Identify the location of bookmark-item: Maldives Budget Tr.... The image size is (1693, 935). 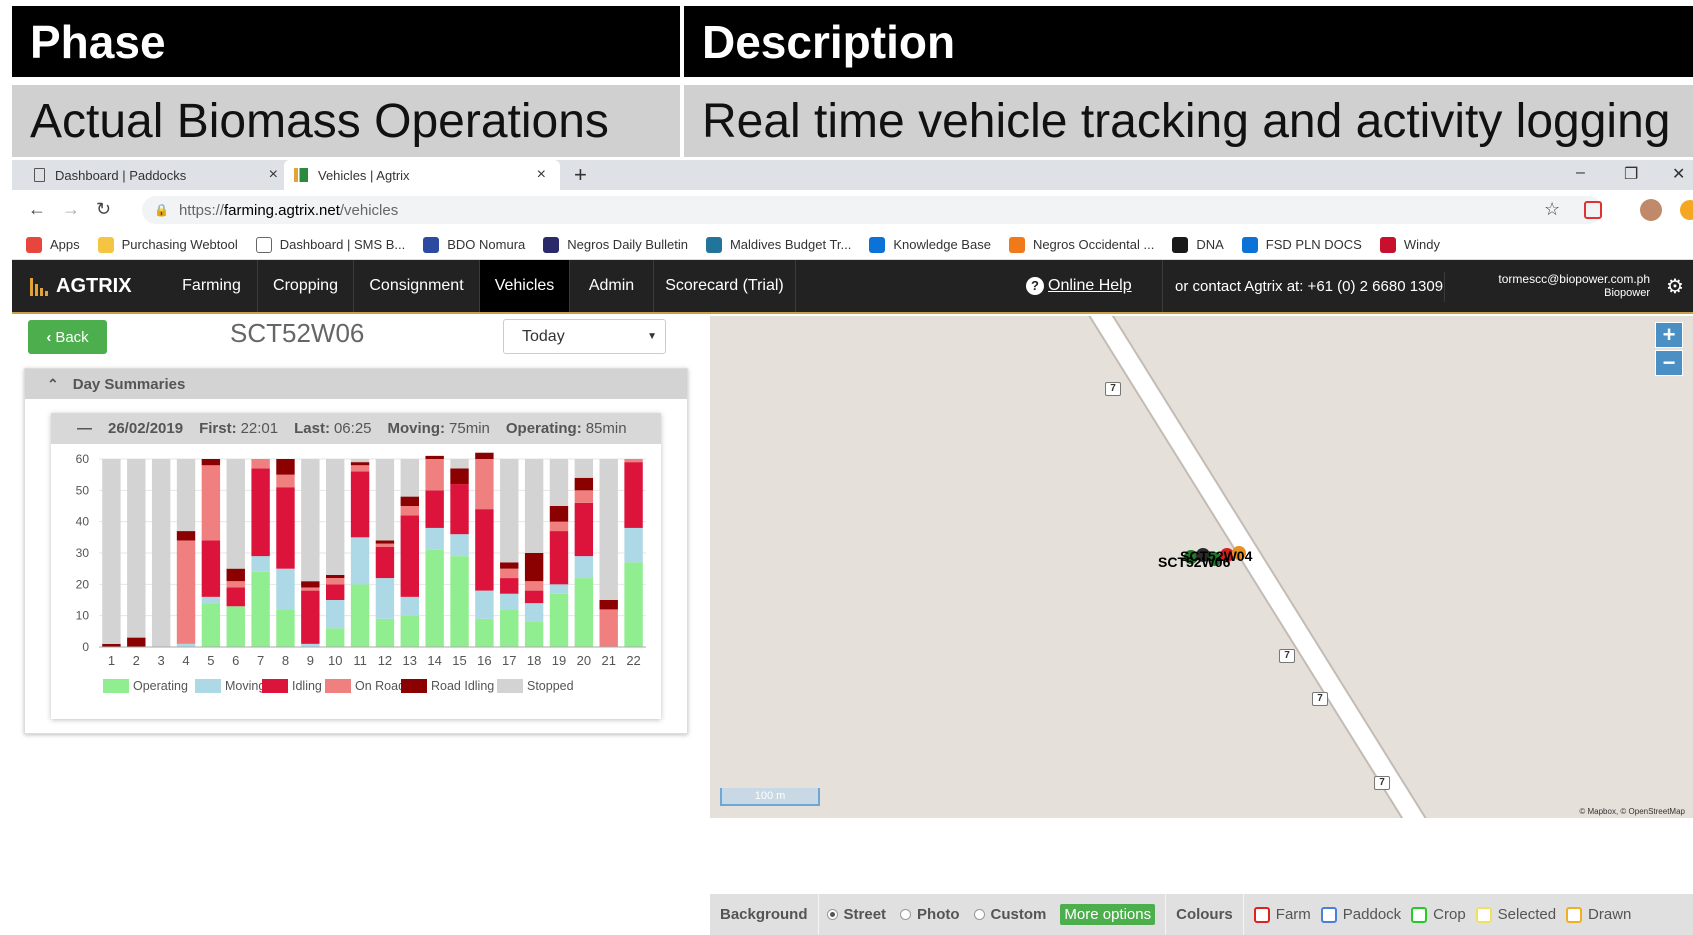
(778, 244).